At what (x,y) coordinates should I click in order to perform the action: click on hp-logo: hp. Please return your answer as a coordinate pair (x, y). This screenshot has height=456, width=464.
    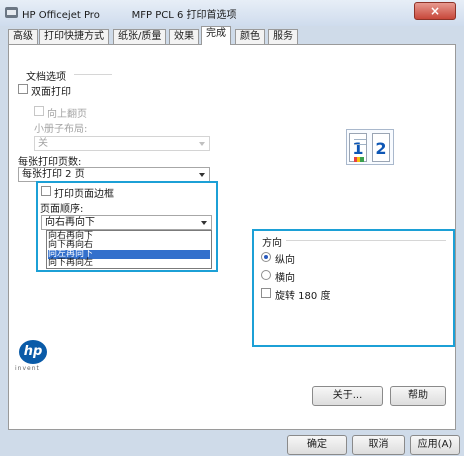
    Looking at the image, I should click on (33, 352).